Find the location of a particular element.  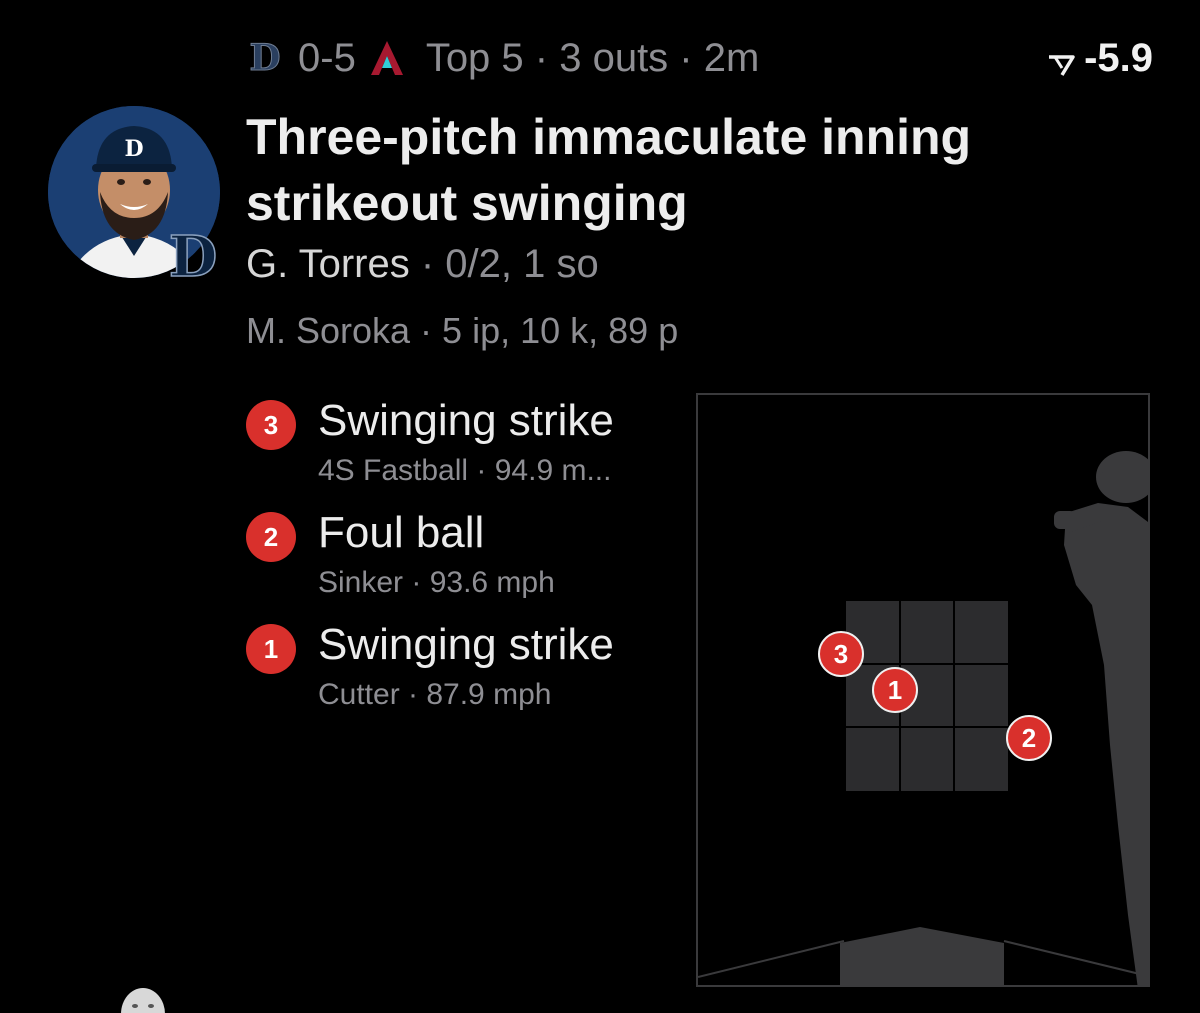

pitch-result: Foul ball is located at coordinates (401, 532).